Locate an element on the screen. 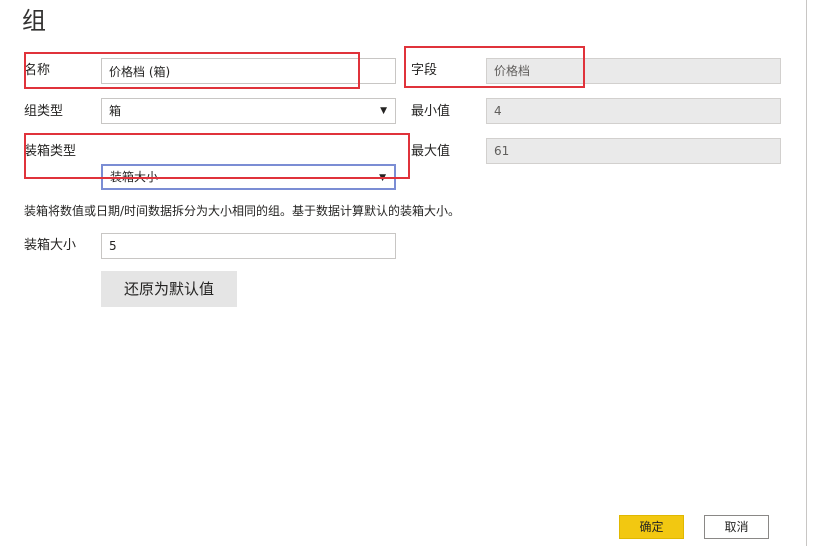 Image resolution: width=815 pixels, height=546 pixels. max-value: 61 is located at coordinates (633, 151).